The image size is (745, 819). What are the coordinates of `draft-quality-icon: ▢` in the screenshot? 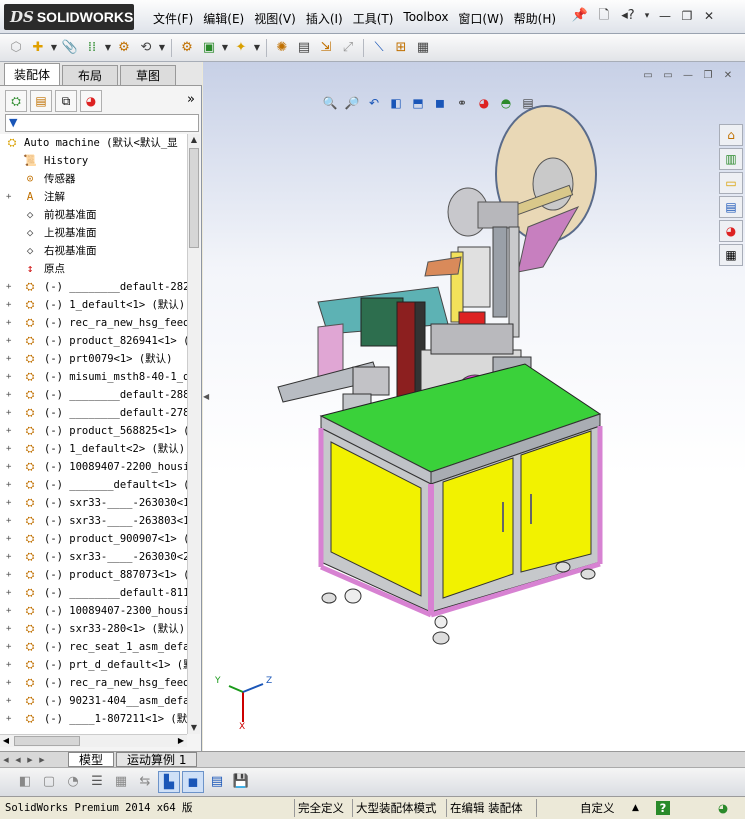 It's located at (49, 782).